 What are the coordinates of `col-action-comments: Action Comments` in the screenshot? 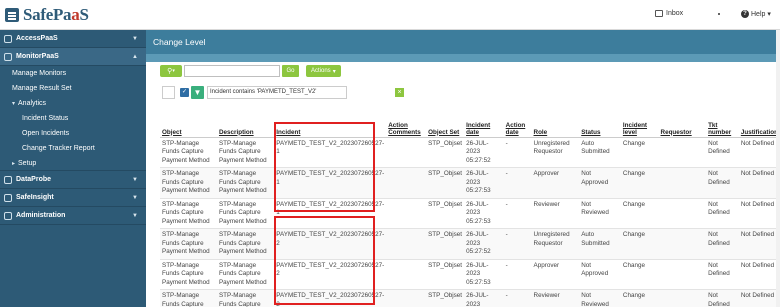 It's located at (406, 122).